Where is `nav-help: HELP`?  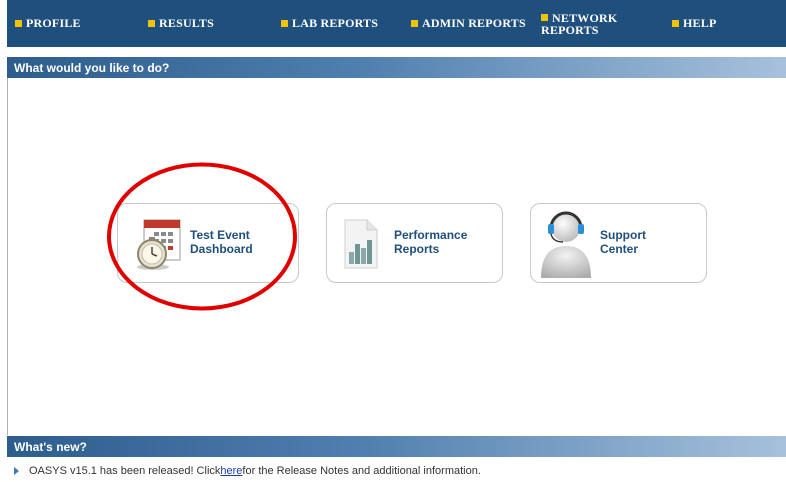 nav-help: HELP is located at coordinates (694, 23).